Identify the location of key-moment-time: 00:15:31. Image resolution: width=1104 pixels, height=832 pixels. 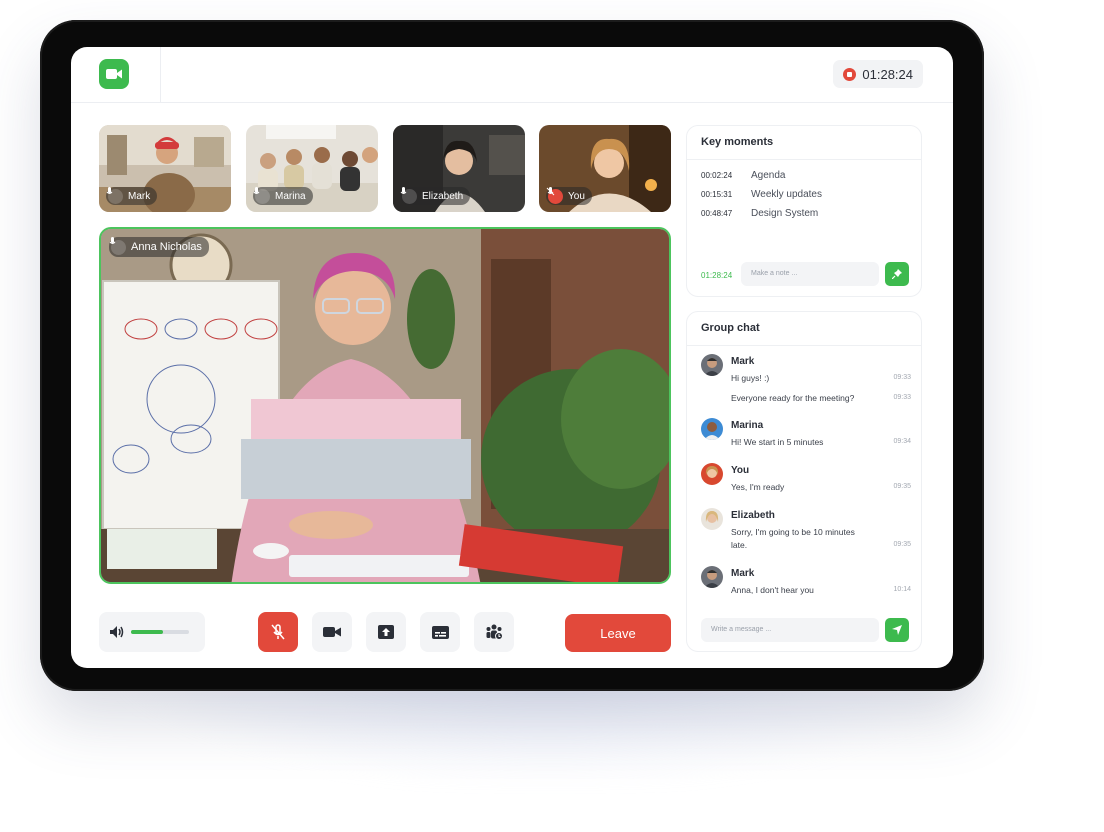
(717, 194).